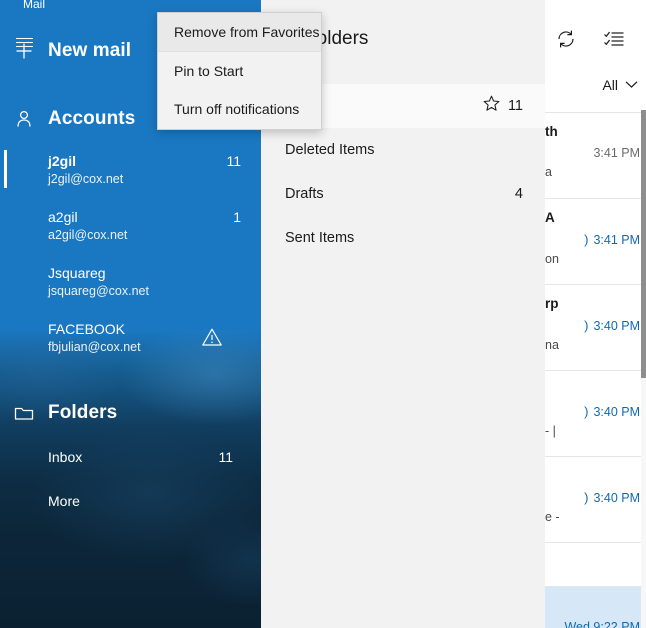 The image size is (646, 628). I want to click on sidebar-folder-label: Inbox, so click(65, 457).